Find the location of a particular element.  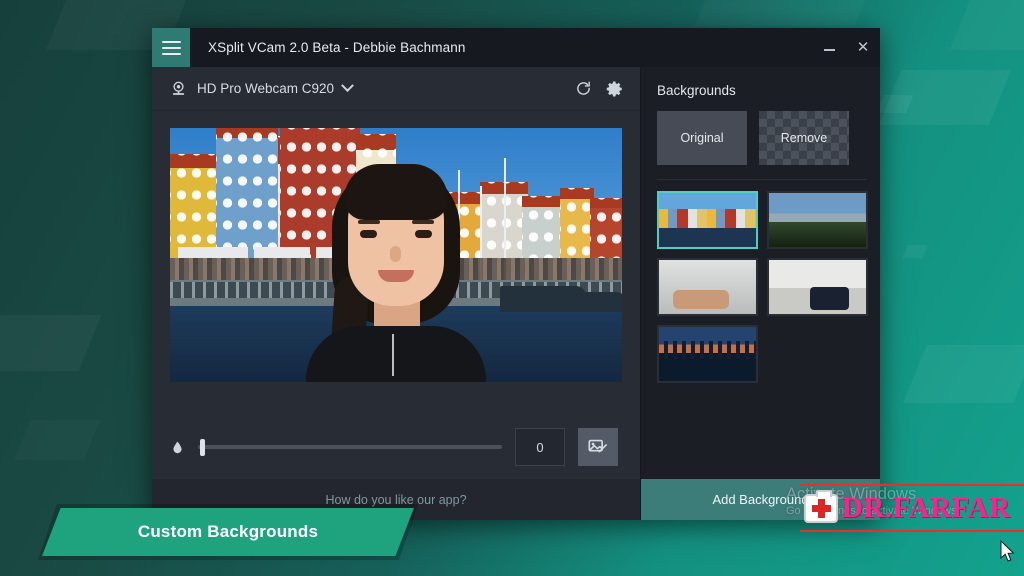

backgrounds-title: Backgrounds is located at coordinates (696, 90).